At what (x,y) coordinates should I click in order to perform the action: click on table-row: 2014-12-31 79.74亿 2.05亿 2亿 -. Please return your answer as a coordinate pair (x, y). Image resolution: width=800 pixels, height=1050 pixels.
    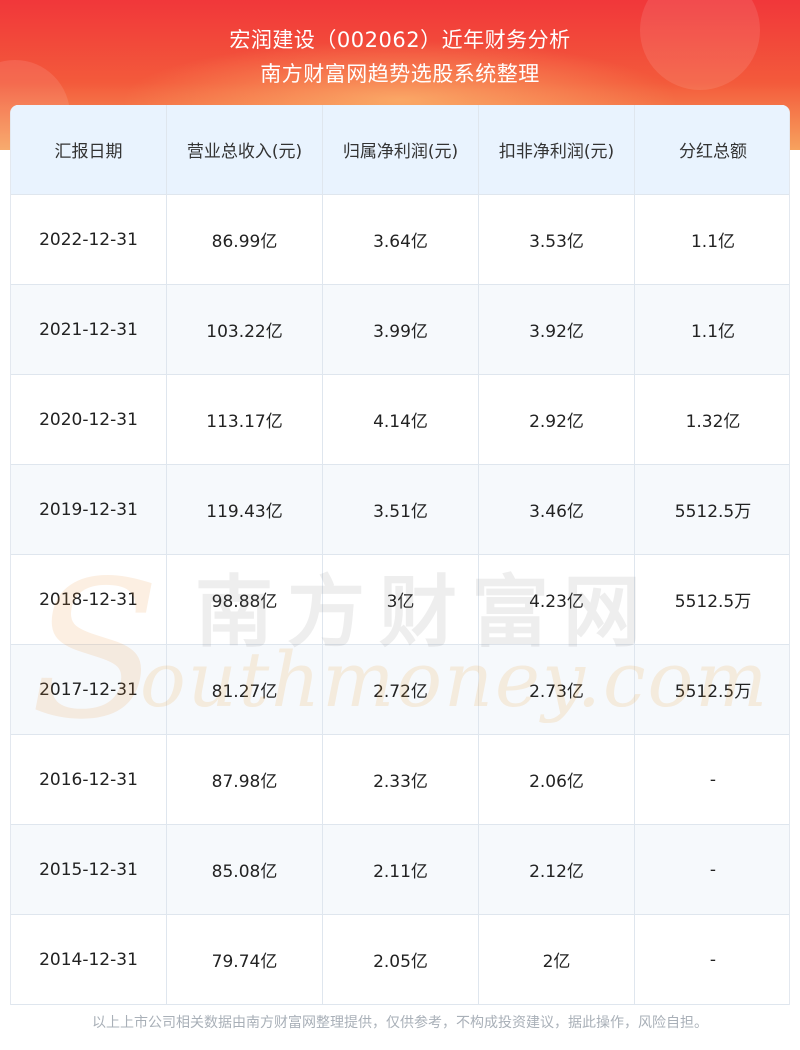
    Looking at the image, I should click on (400, 960).